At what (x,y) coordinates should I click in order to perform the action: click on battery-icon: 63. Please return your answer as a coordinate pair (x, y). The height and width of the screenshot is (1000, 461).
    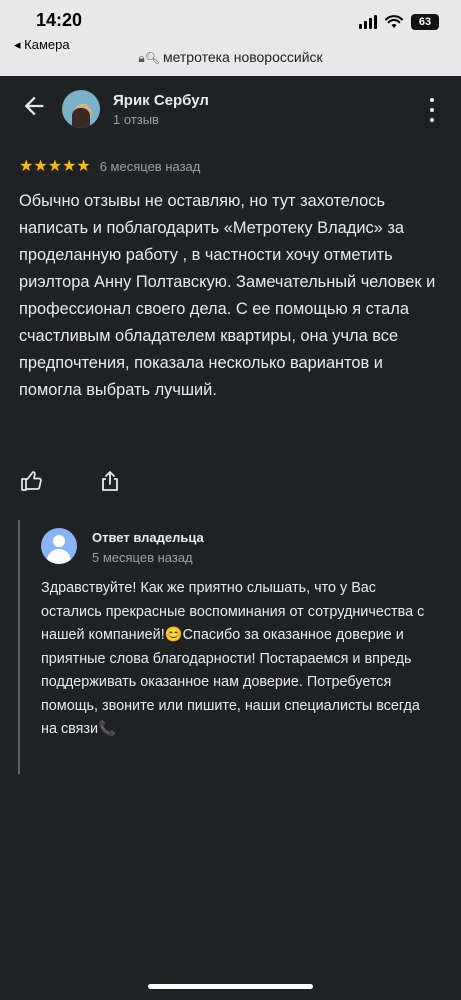
    Looking at the image, I should click on (425, 22).